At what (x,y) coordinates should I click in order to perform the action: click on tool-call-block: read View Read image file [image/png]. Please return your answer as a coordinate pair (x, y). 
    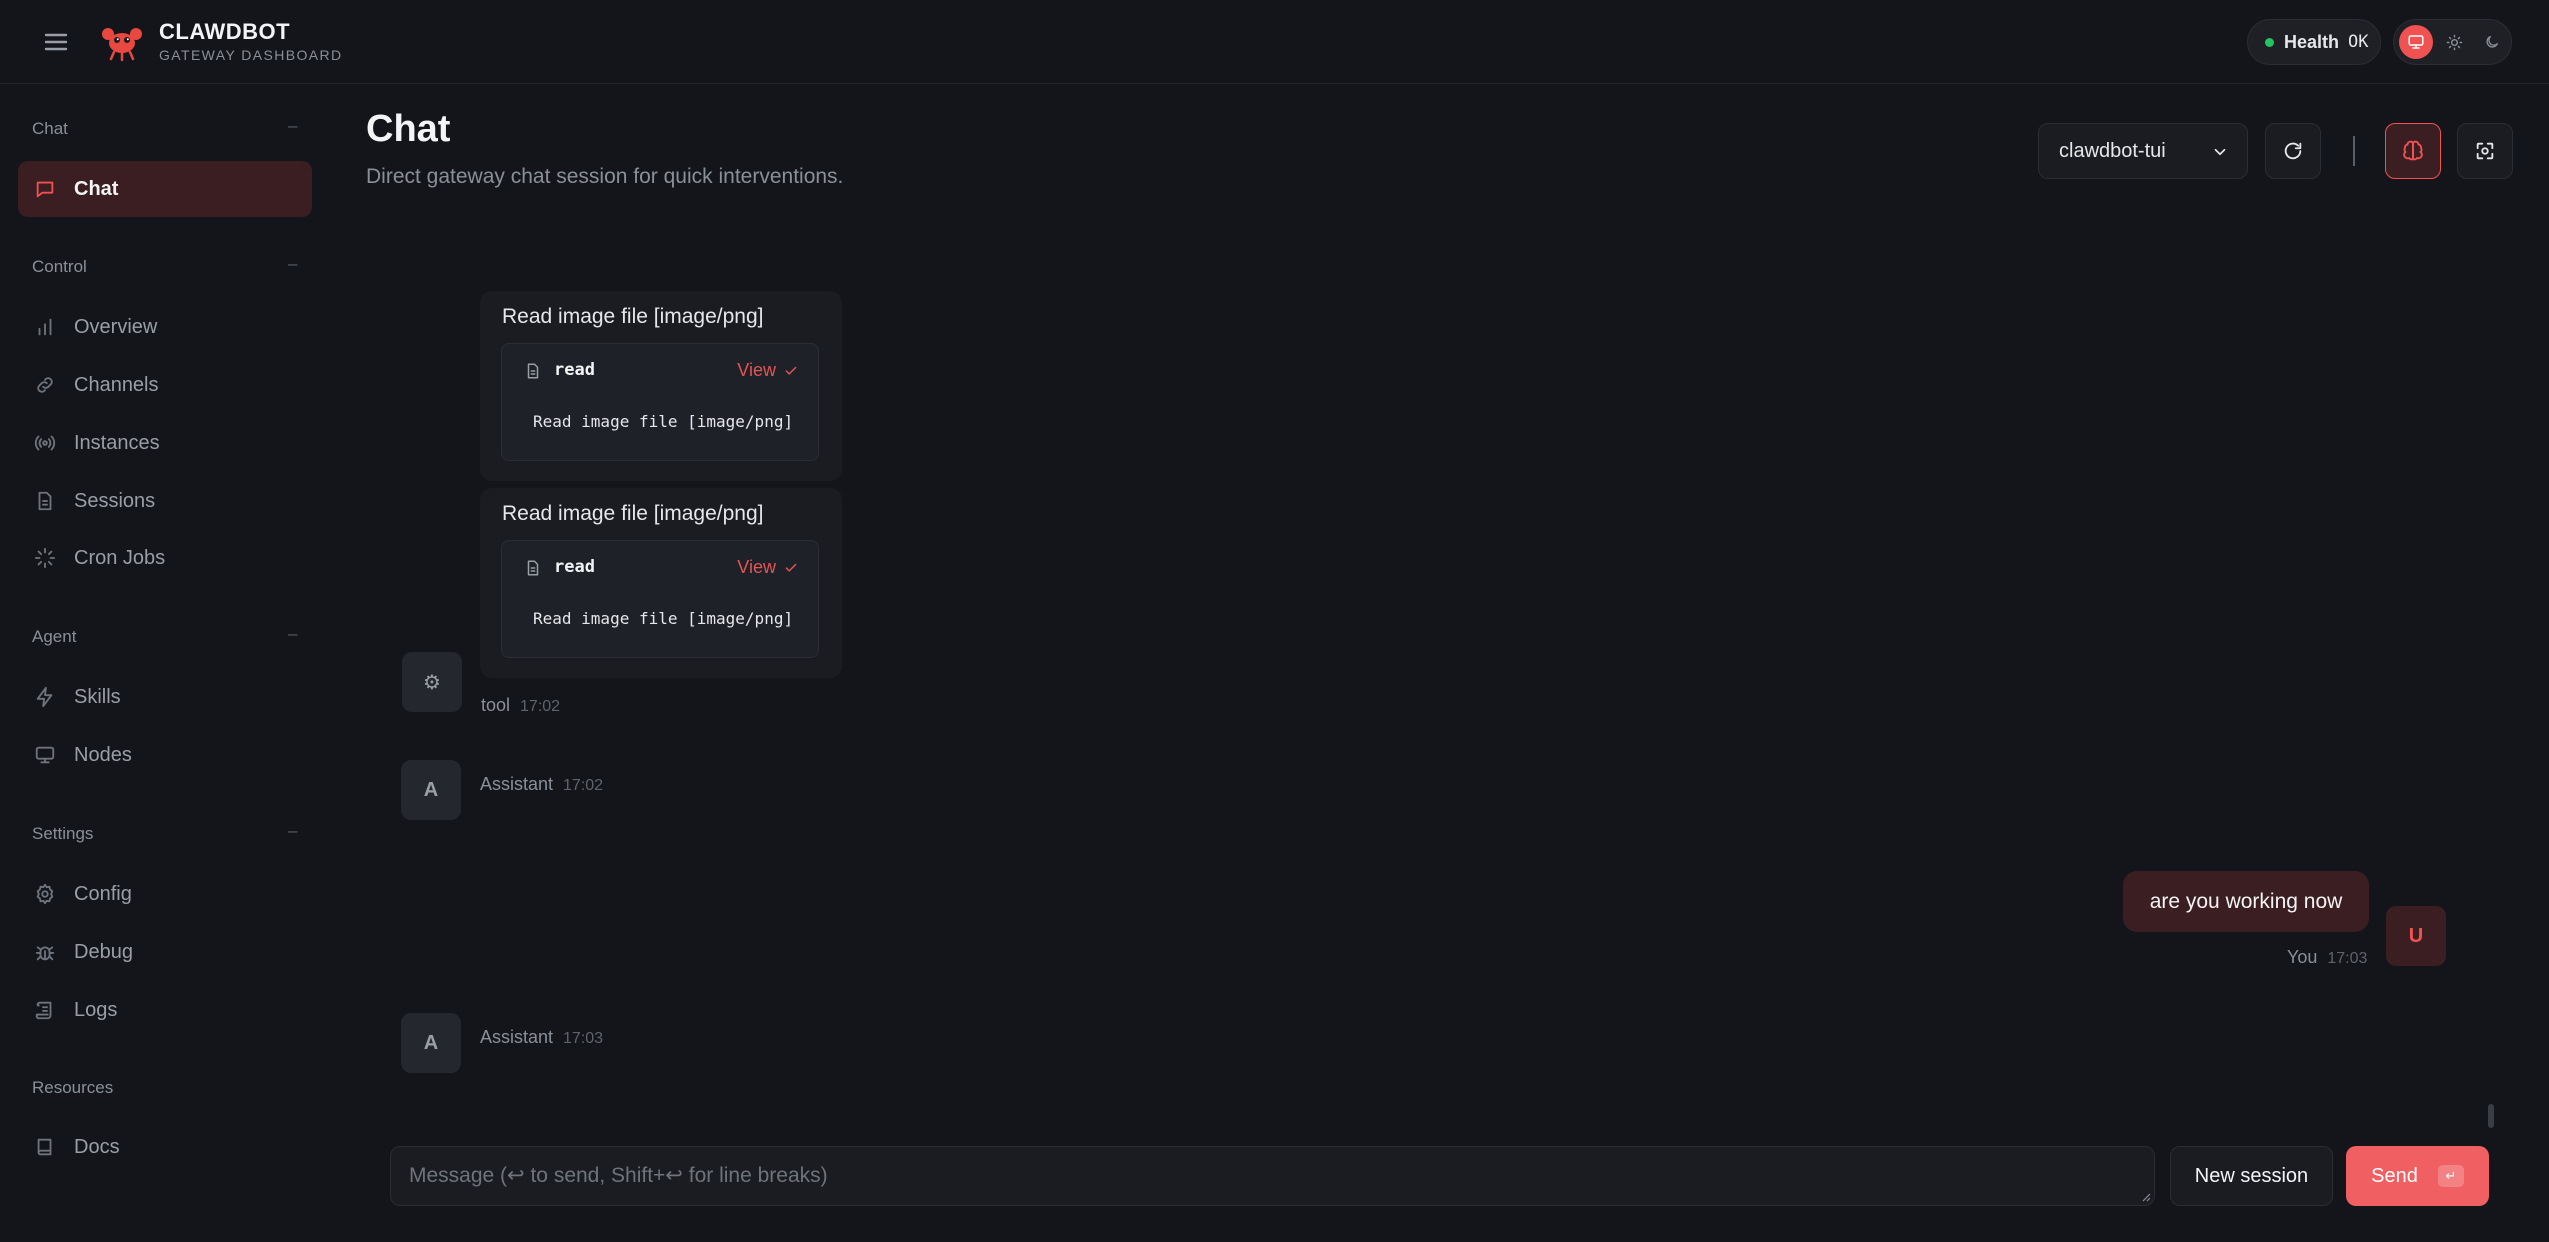
    Looking at the image, I should click on (660, 402).